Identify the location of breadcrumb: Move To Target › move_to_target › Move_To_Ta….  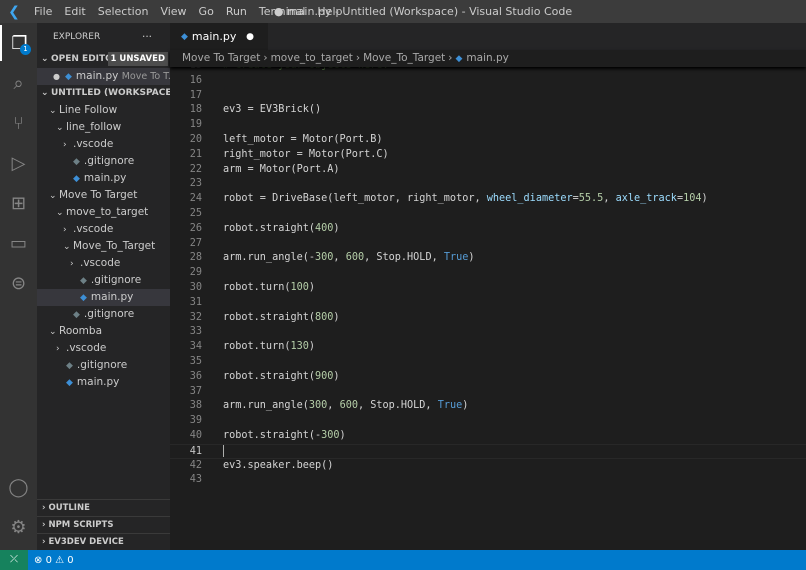
(488, 58).